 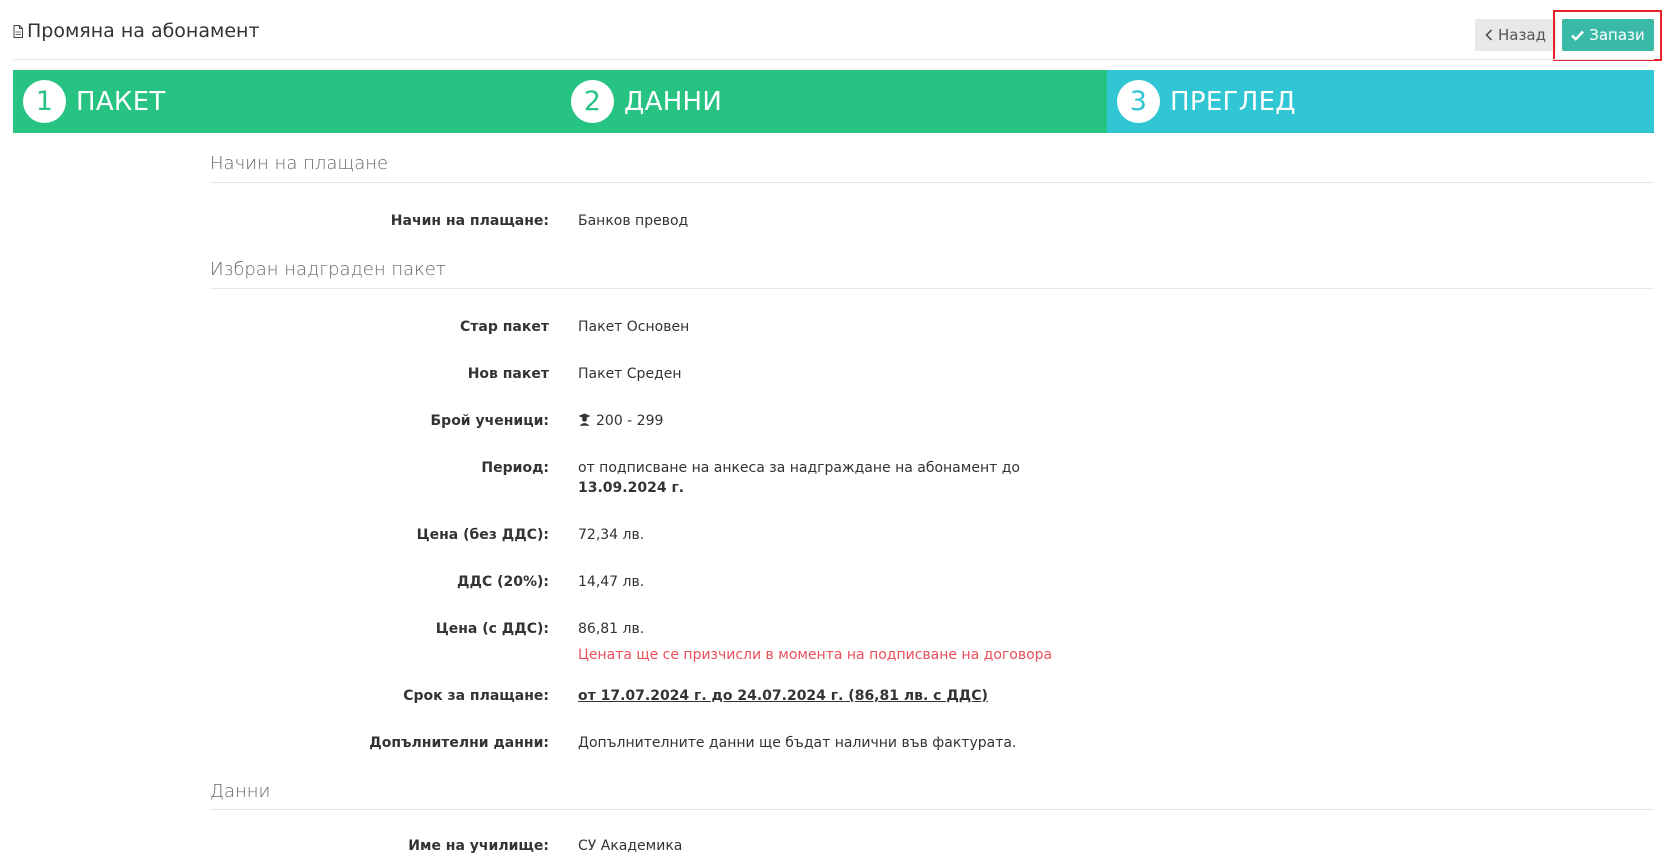 What do you see at coordinates (631, 488) in the screenshot?
I see `period-date: 13.09.2024 г.` at bounding box center [631, 488].